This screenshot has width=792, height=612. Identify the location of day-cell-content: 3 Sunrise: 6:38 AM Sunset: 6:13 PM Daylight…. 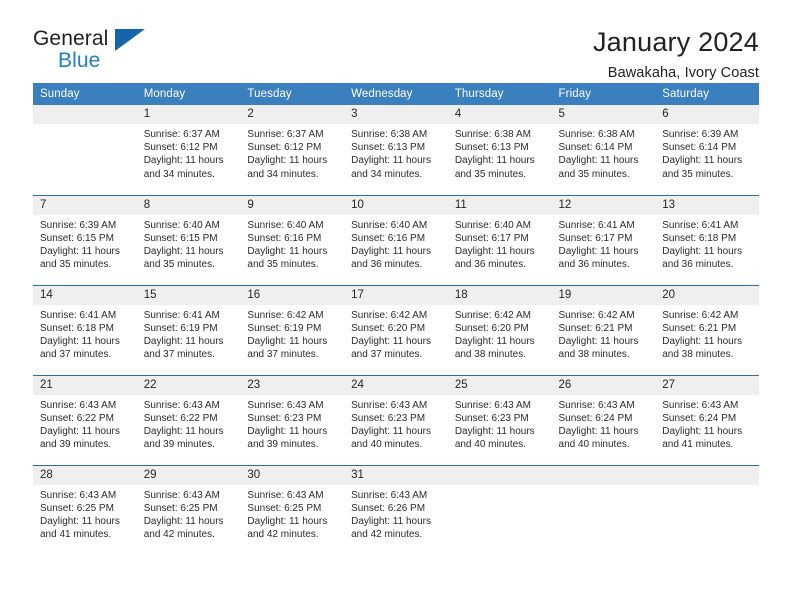
(396, 150).